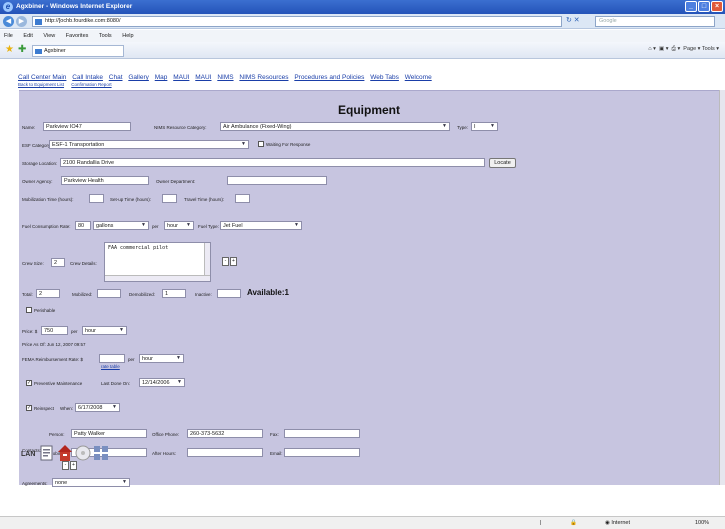 The height and width of the screenshot is (529, 725). What do you see at coordinates (169, 198) in the screenshot?
I see `setup-field` at bounding box center [169, 198].